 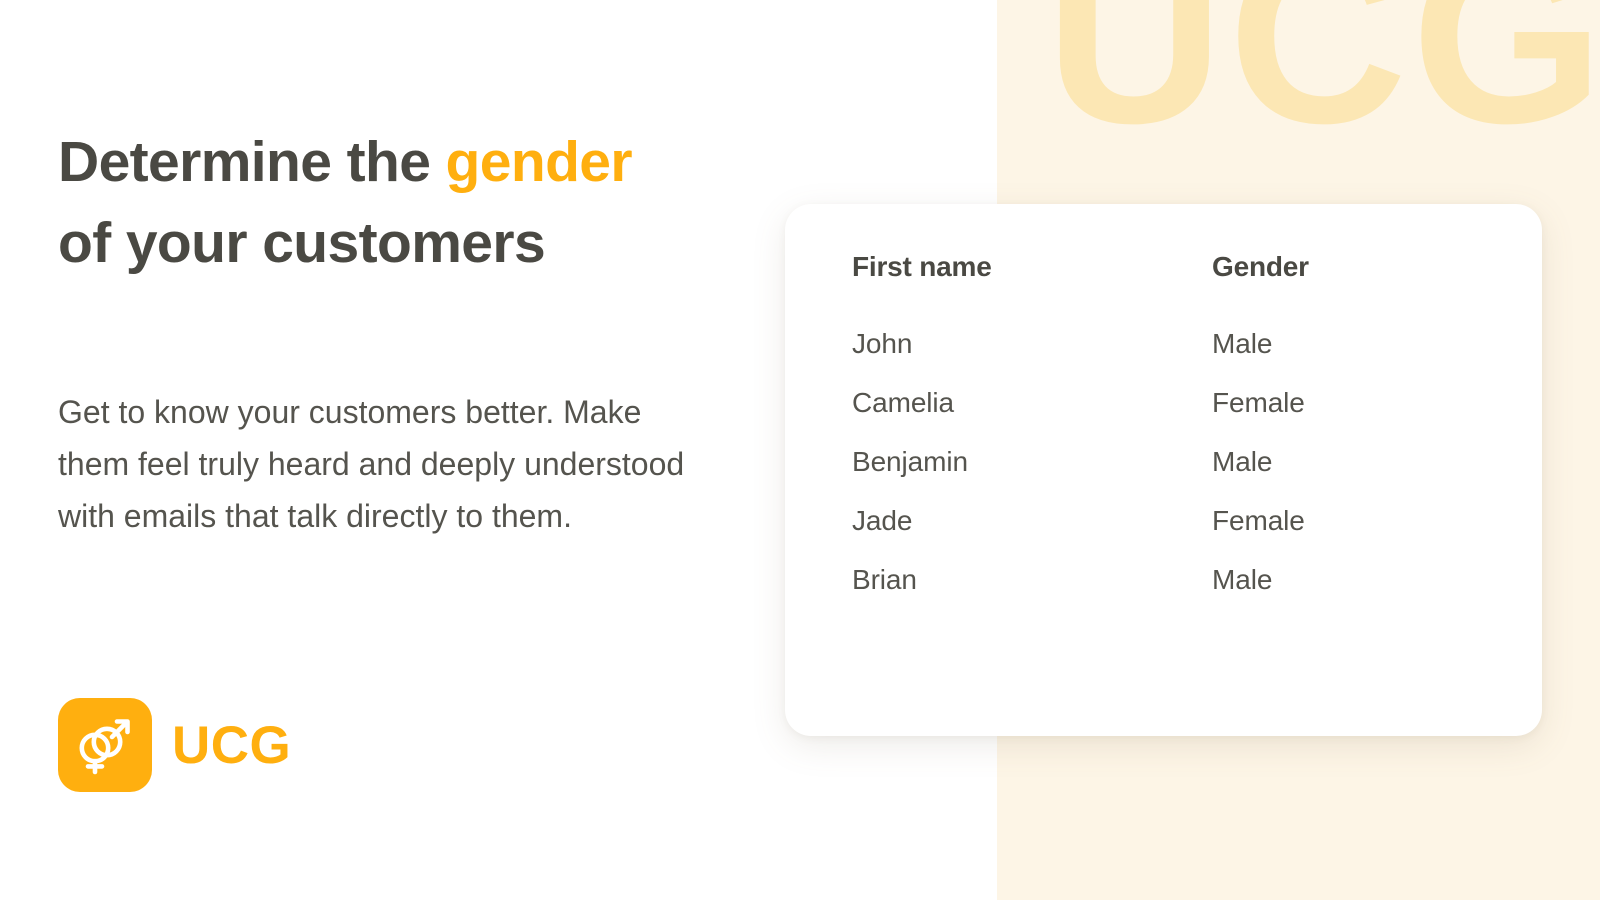 What do you see at coordinates (105, 745) in the screenshot?
I see `gender-symbols-icon` at bounding box center [105, 745].